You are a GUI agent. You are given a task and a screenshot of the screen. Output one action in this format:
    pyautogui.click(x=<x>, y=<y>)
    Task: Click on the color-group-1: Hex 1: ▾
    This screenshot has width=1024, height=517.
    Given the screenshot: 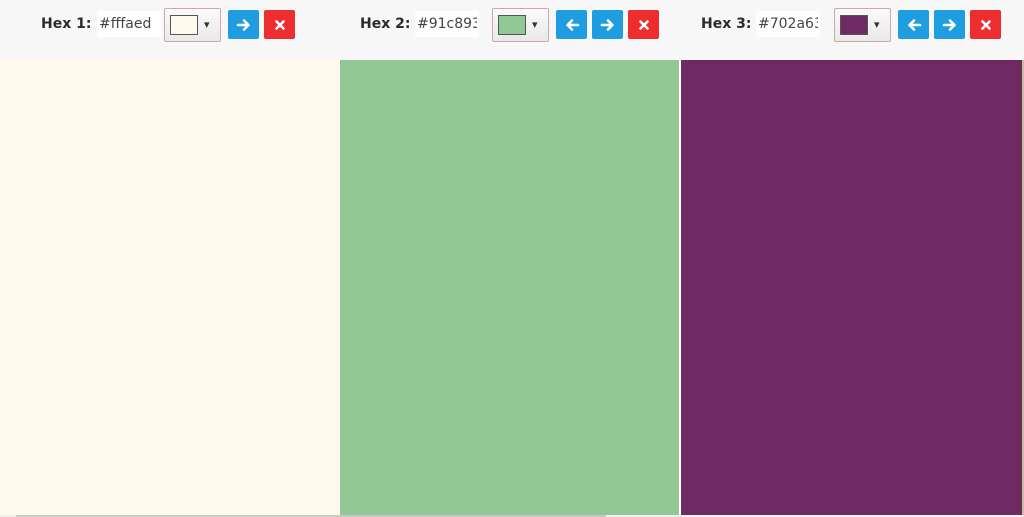 What is the action you would take?
    pyautogui.click(x=170, y=30)
    